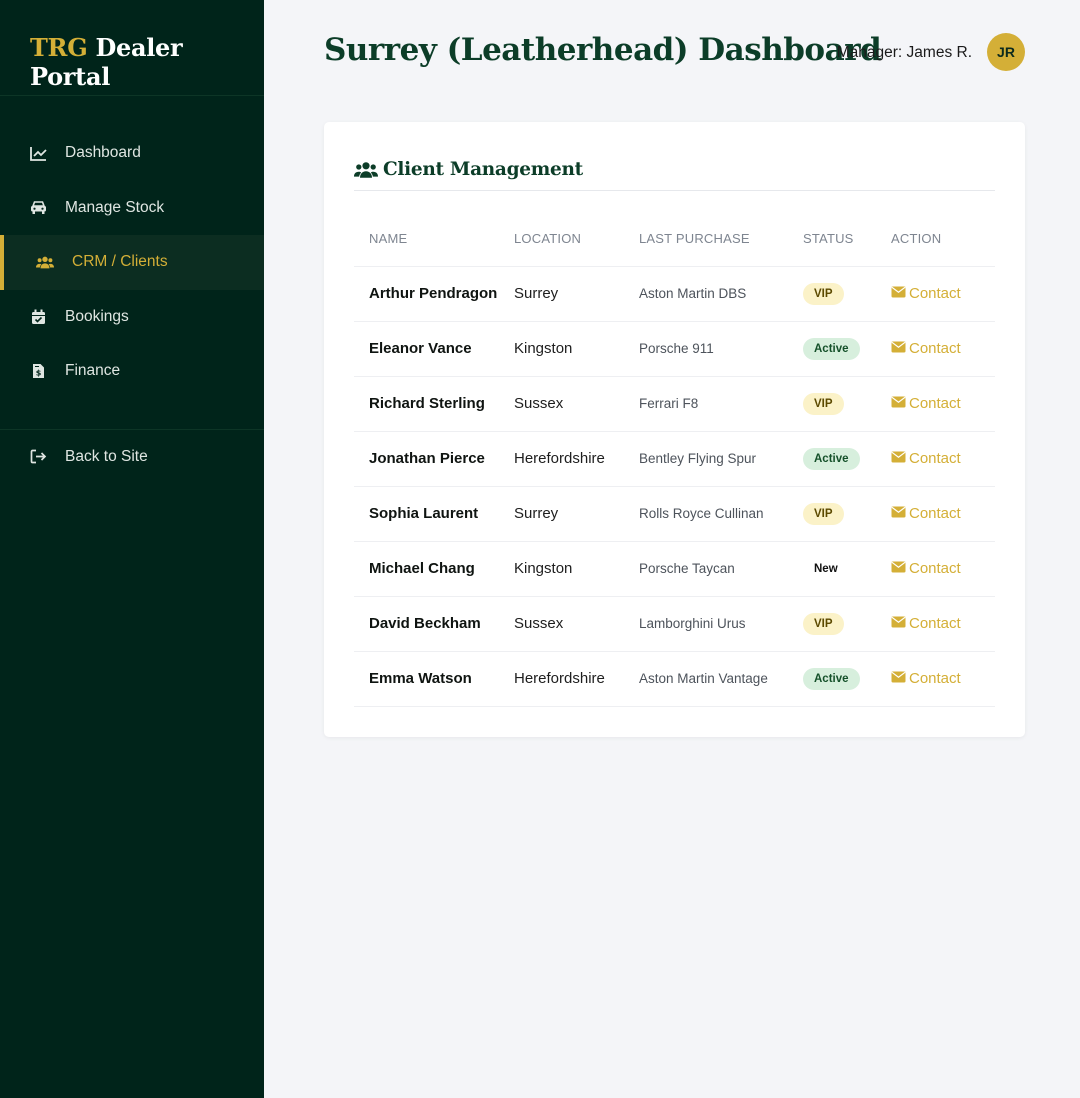  Describe the element at coordinates (103, 153) in the screenshot. I see `sidebar-item-label: Dashboard` at that location.